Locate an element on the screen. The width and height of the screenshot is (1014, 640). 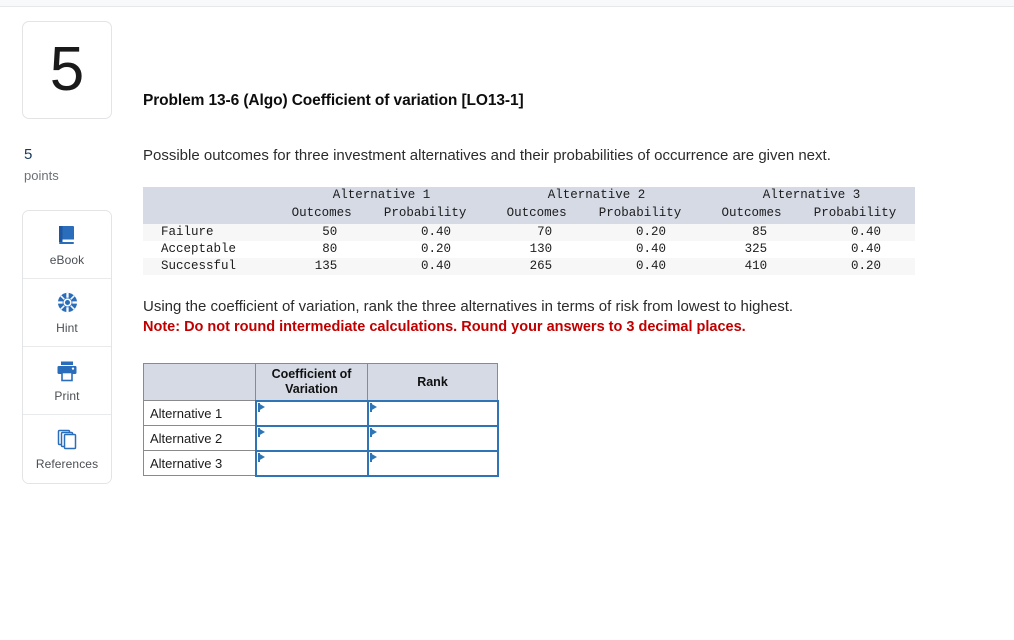
given-cell-a1-prob-2: 0.40 is located at coordinates (436, 266).